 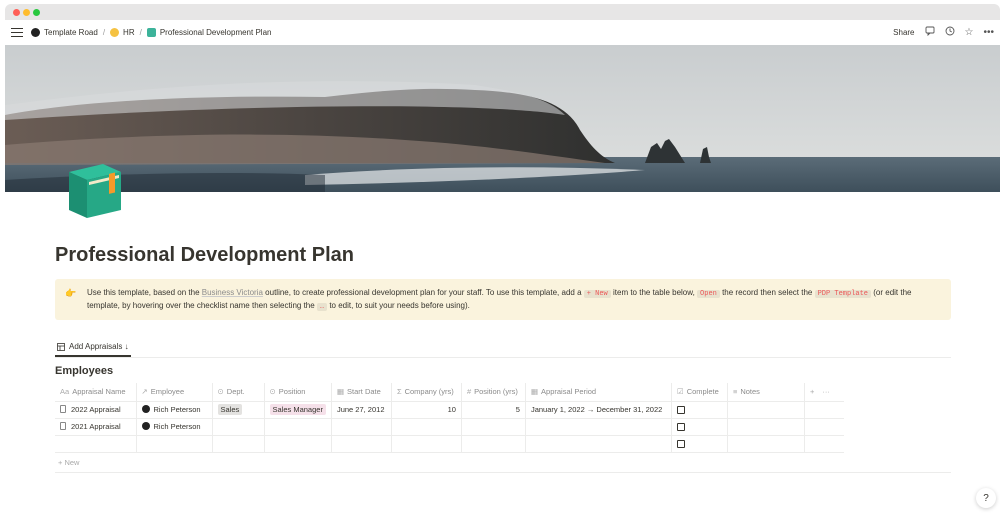 I want to click on cell-position: Sales Manager, so click(x=298, y=410).